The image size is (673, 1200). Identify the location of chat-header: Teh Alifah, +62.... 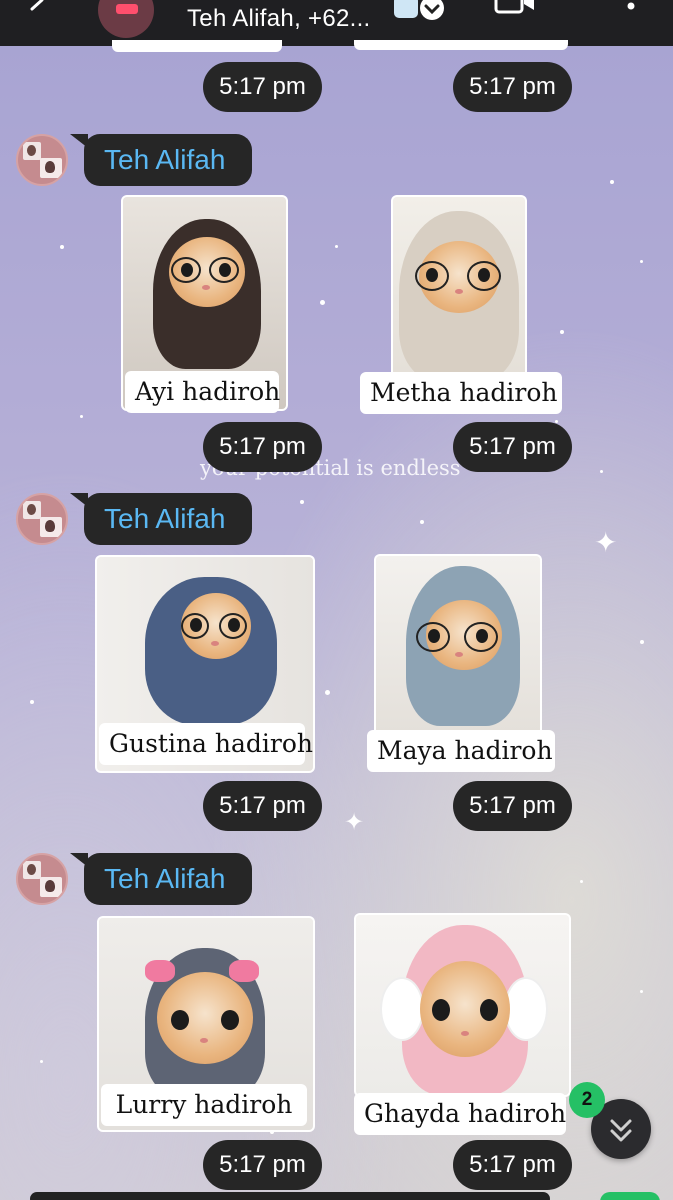
(336, 23).